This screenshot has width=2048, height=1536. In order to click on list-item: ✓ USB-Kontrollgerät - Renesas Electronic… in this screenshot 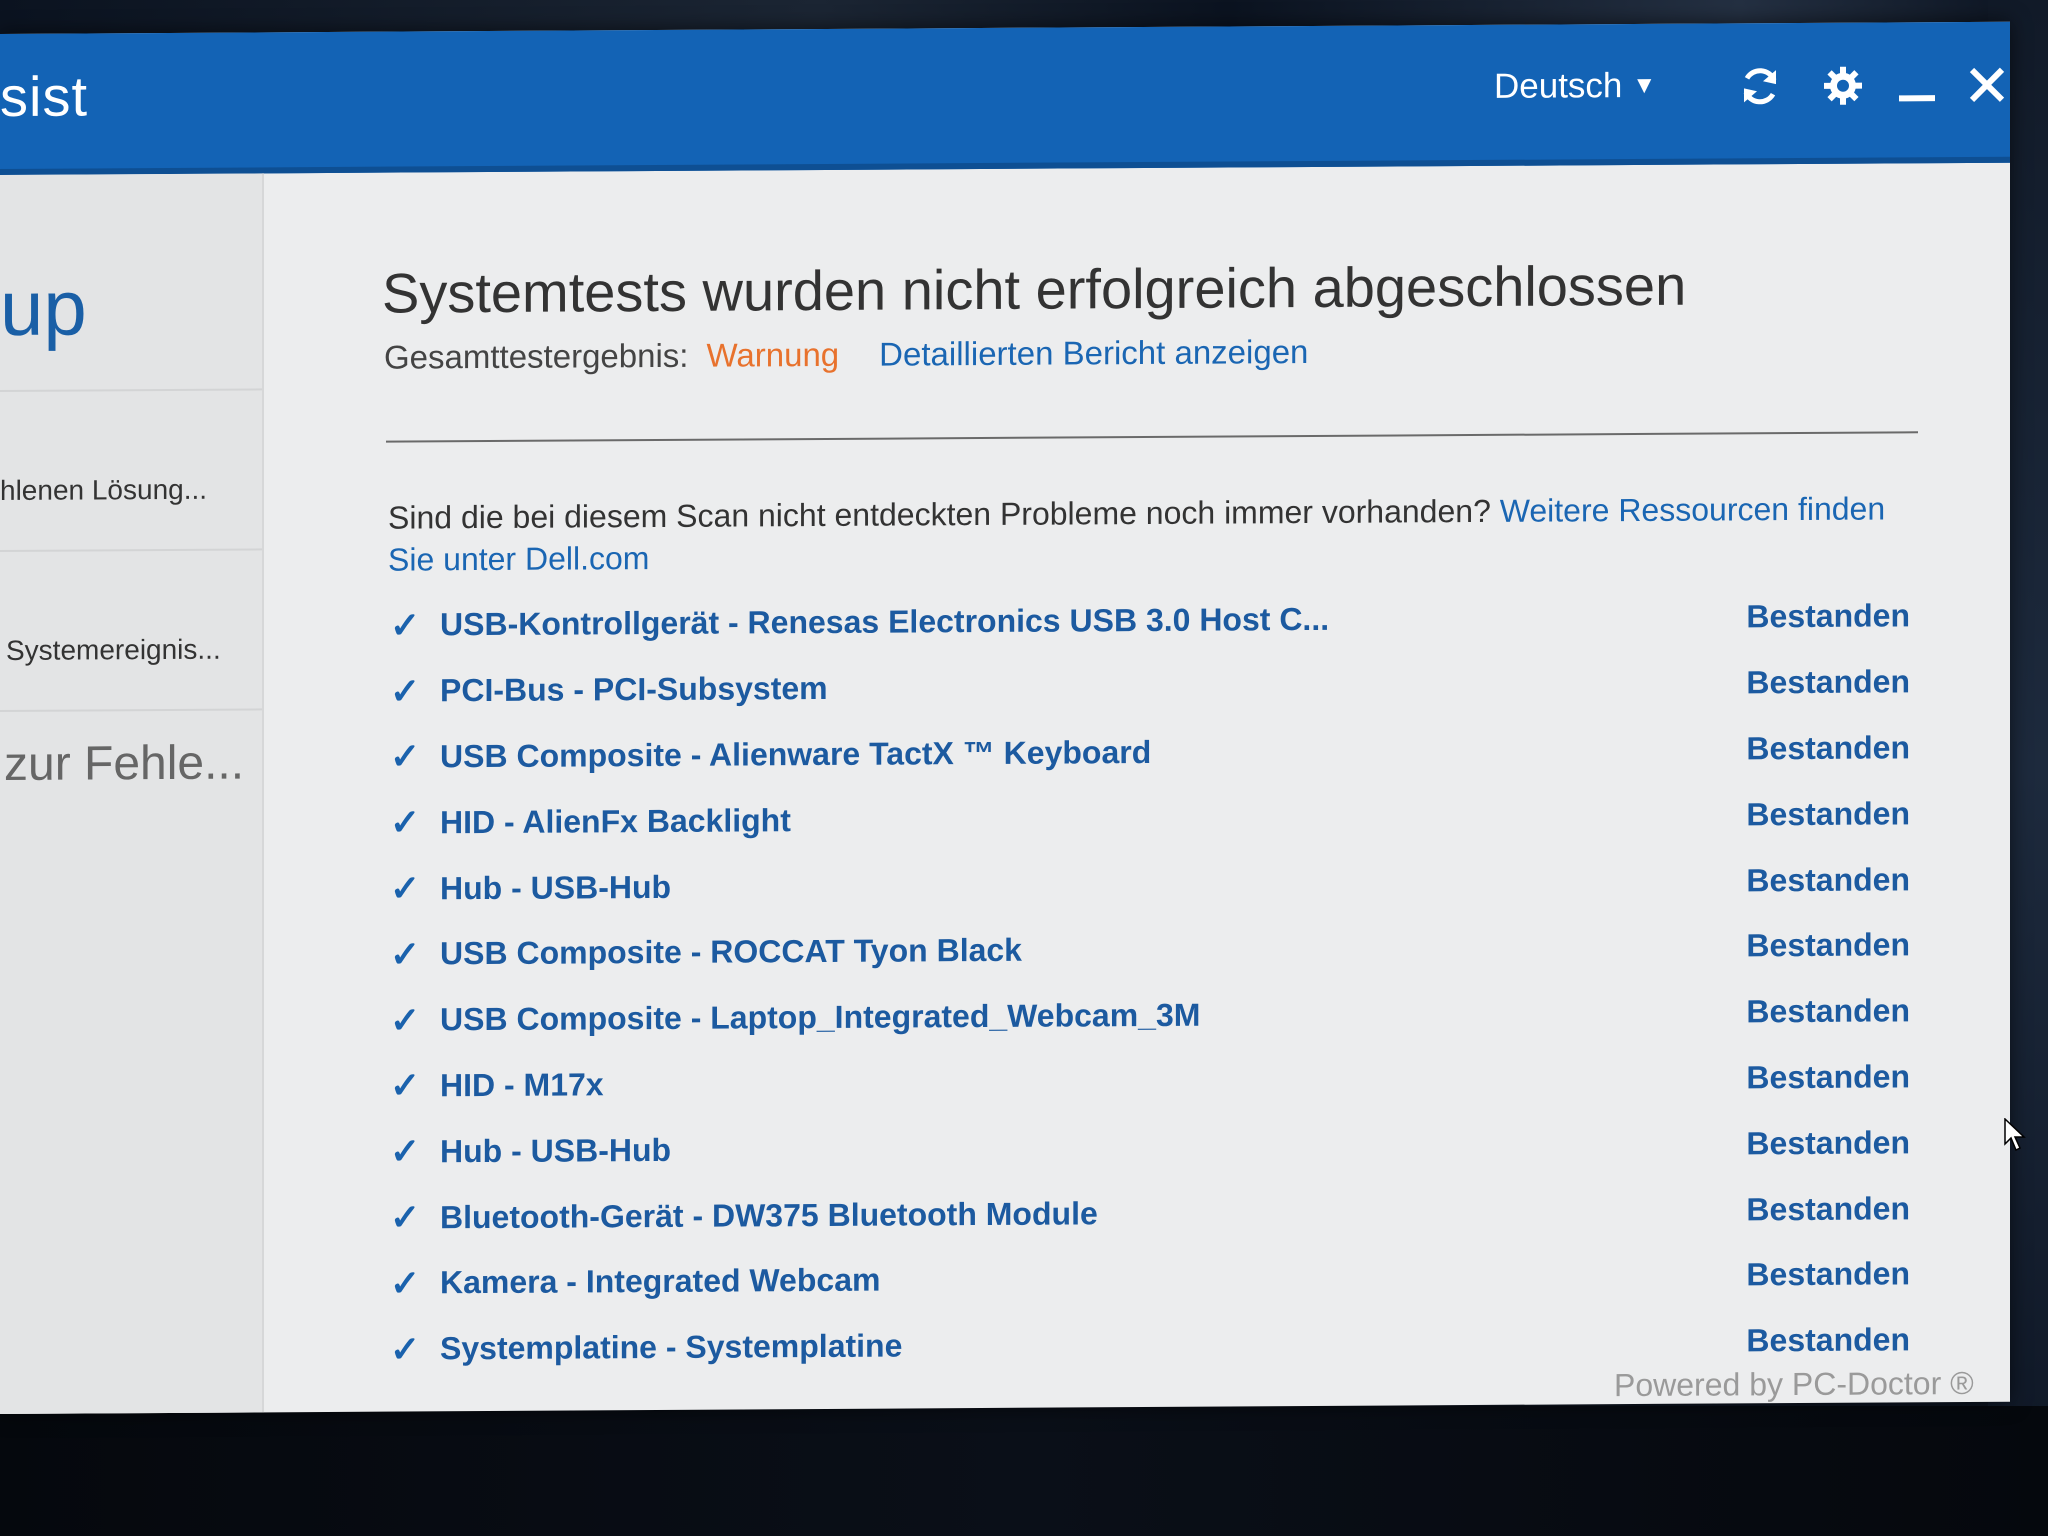, I will do `click(1150, 620)`.